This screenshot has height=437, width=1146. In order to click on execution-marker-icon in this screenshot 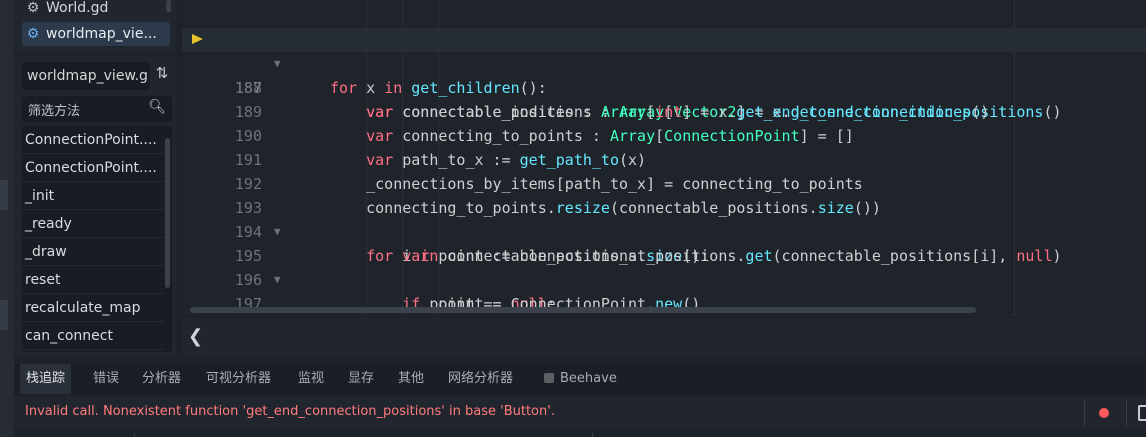, I will do `click(197, 39)`.